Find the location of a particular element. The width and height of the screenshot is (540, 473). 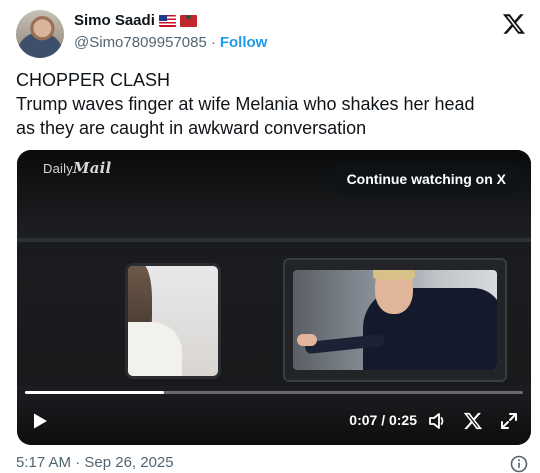

avatar is located at coordinates (40, 34).